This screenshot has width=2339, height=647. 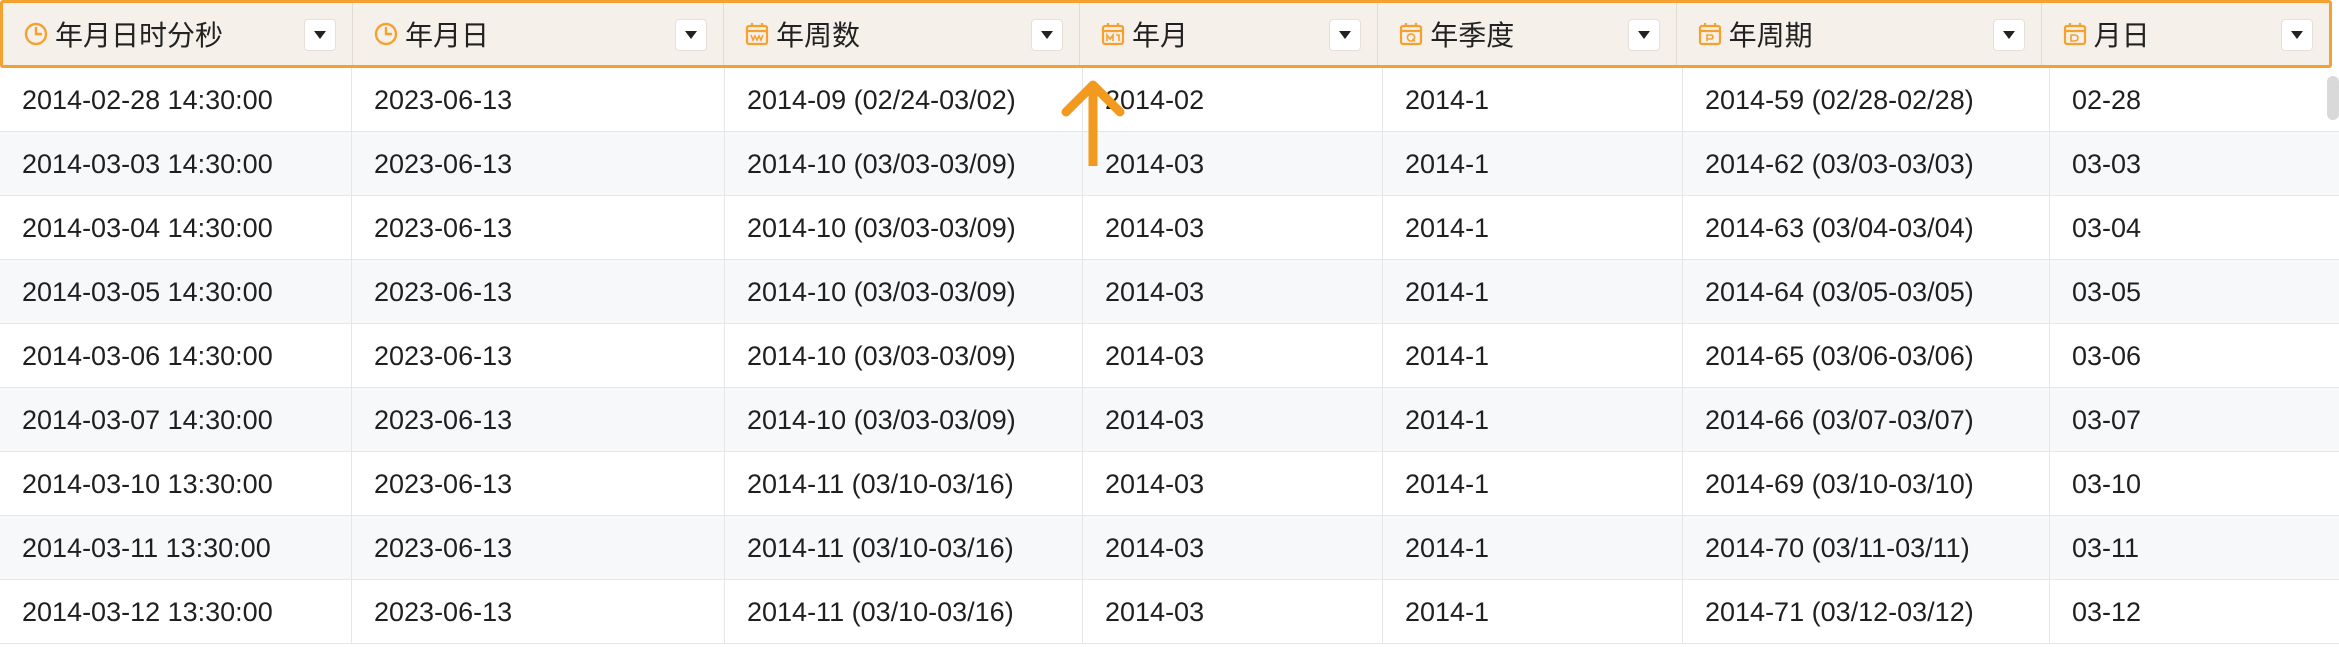 I want to click on table-cell: 02-28, so click(x=2194, y=100).